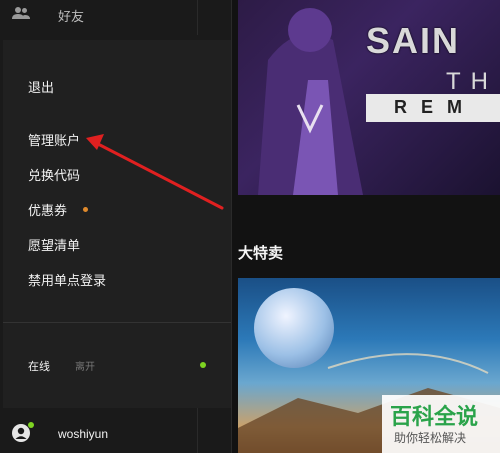 The width and height of the screenshot is (500, 453). What do you see at coordinates (83, 434) in the screenshot?
I see `username: woshiyun` at bounding box center [83, 434].